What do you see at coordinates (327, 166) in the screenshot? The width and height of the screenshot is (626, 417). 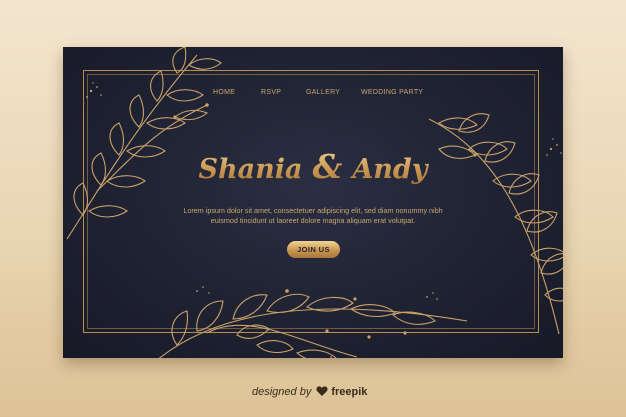 I see `ampersand: &` at bounding box center [327, 166].